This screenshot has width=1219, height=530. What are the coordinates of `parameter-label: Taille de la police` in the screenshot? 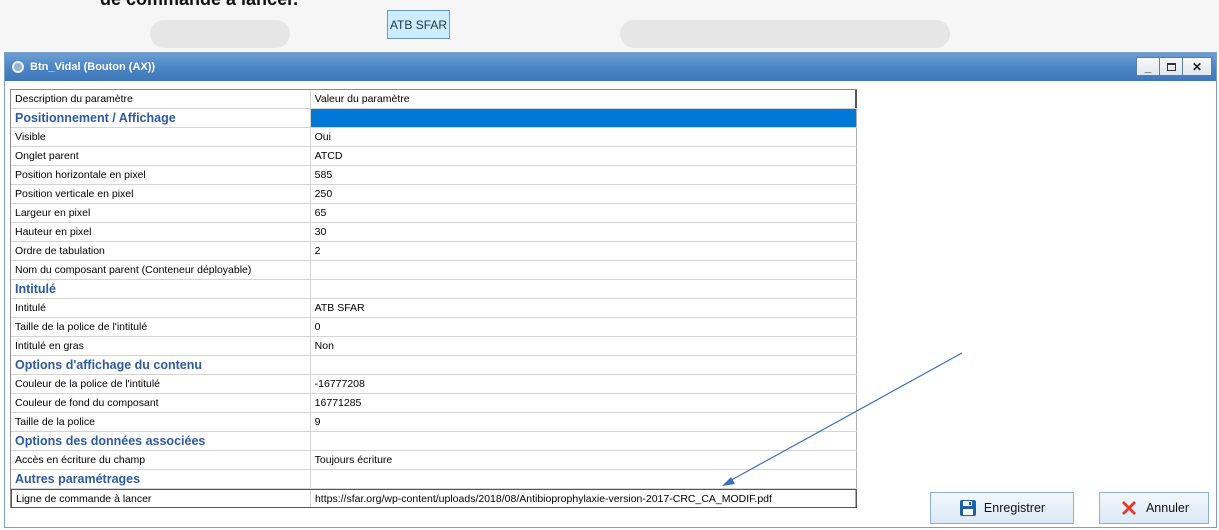 It's located at (161, 422).